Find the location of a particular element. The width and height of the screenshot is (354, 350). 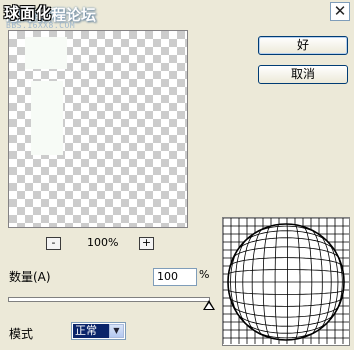

mode-selected-value: 正常 is located at coordinates (91, 331).